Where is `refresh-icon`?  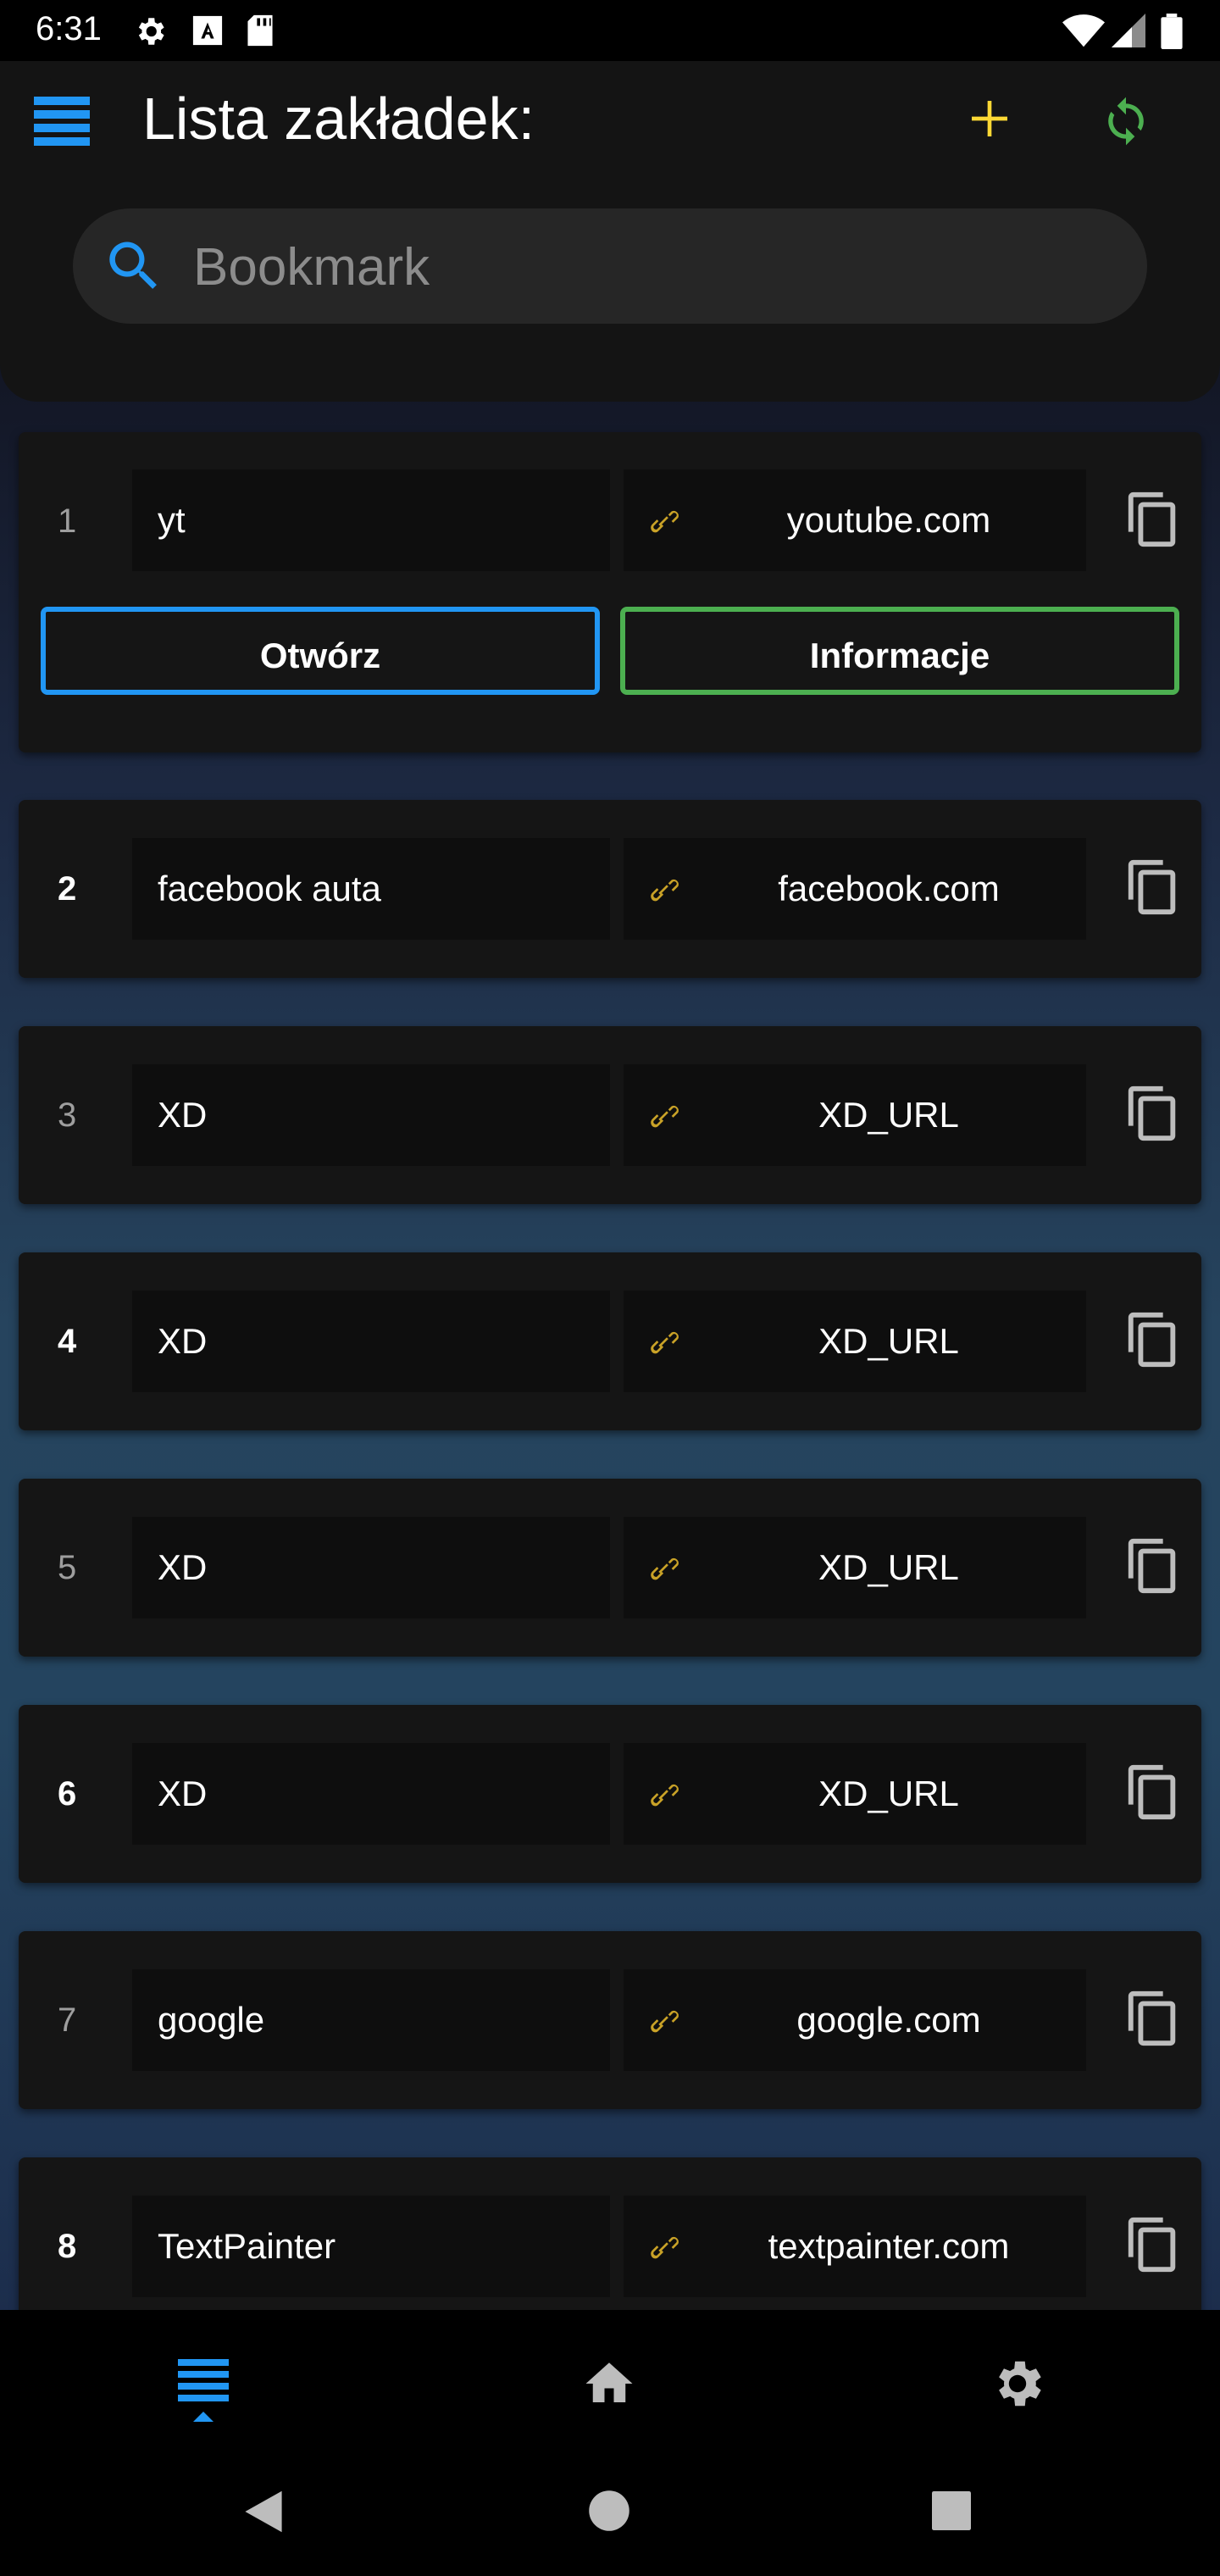 refresh-icon is located at coordinates (1126, 121).